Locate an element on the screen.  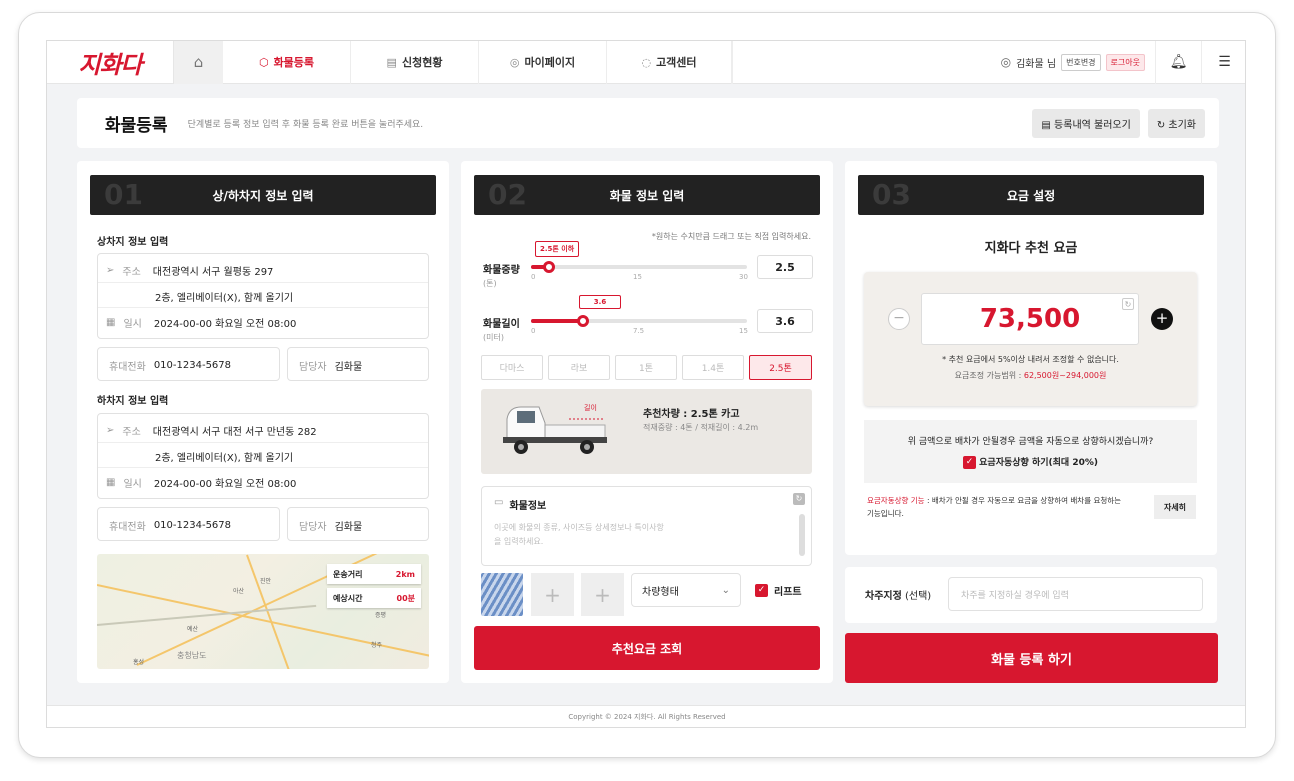
chevron-down-icon: ⌄ is located at coordinates (725, 590).